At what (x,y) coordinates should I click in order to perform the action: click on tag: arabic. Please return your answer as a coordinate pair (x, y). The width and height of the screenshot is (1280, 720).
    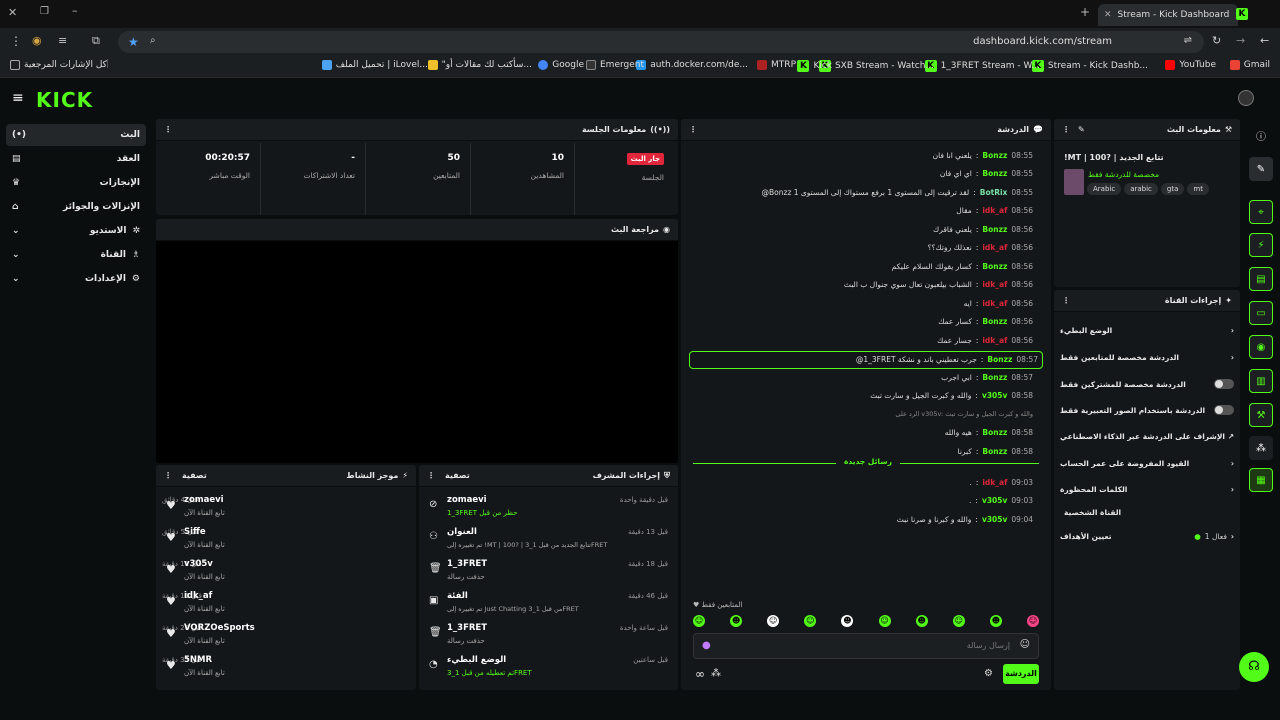
    Looking at the image, I should click on (1141, 189).